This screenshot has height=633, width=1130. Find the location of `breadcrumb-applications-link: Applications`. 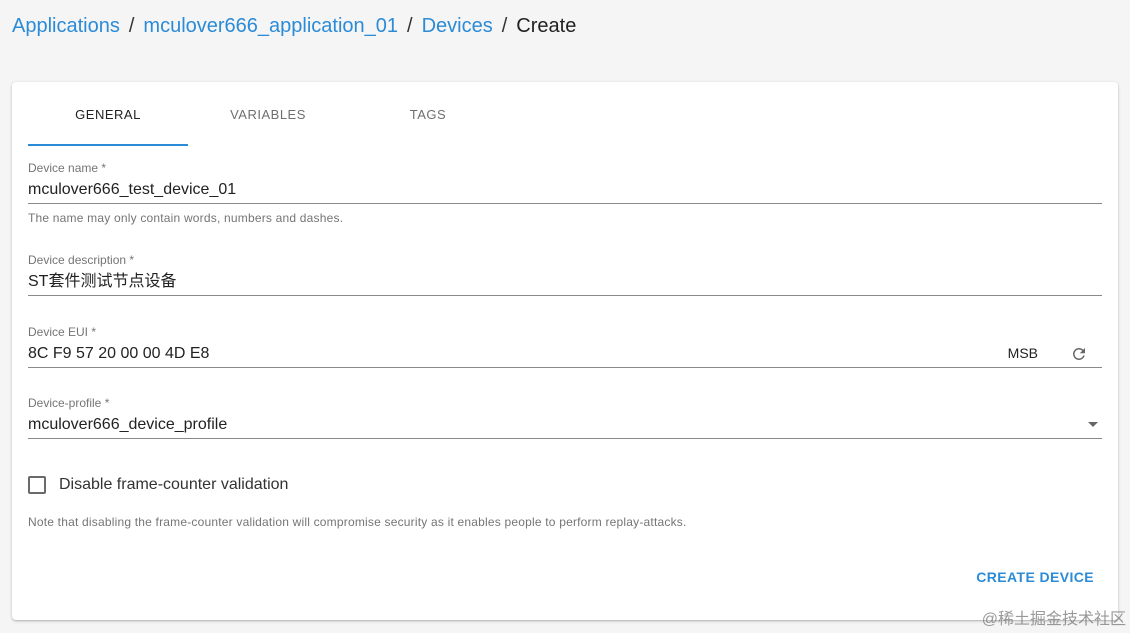

breadcrumb-applications-link: Applications is located at coordinates (66, 26).